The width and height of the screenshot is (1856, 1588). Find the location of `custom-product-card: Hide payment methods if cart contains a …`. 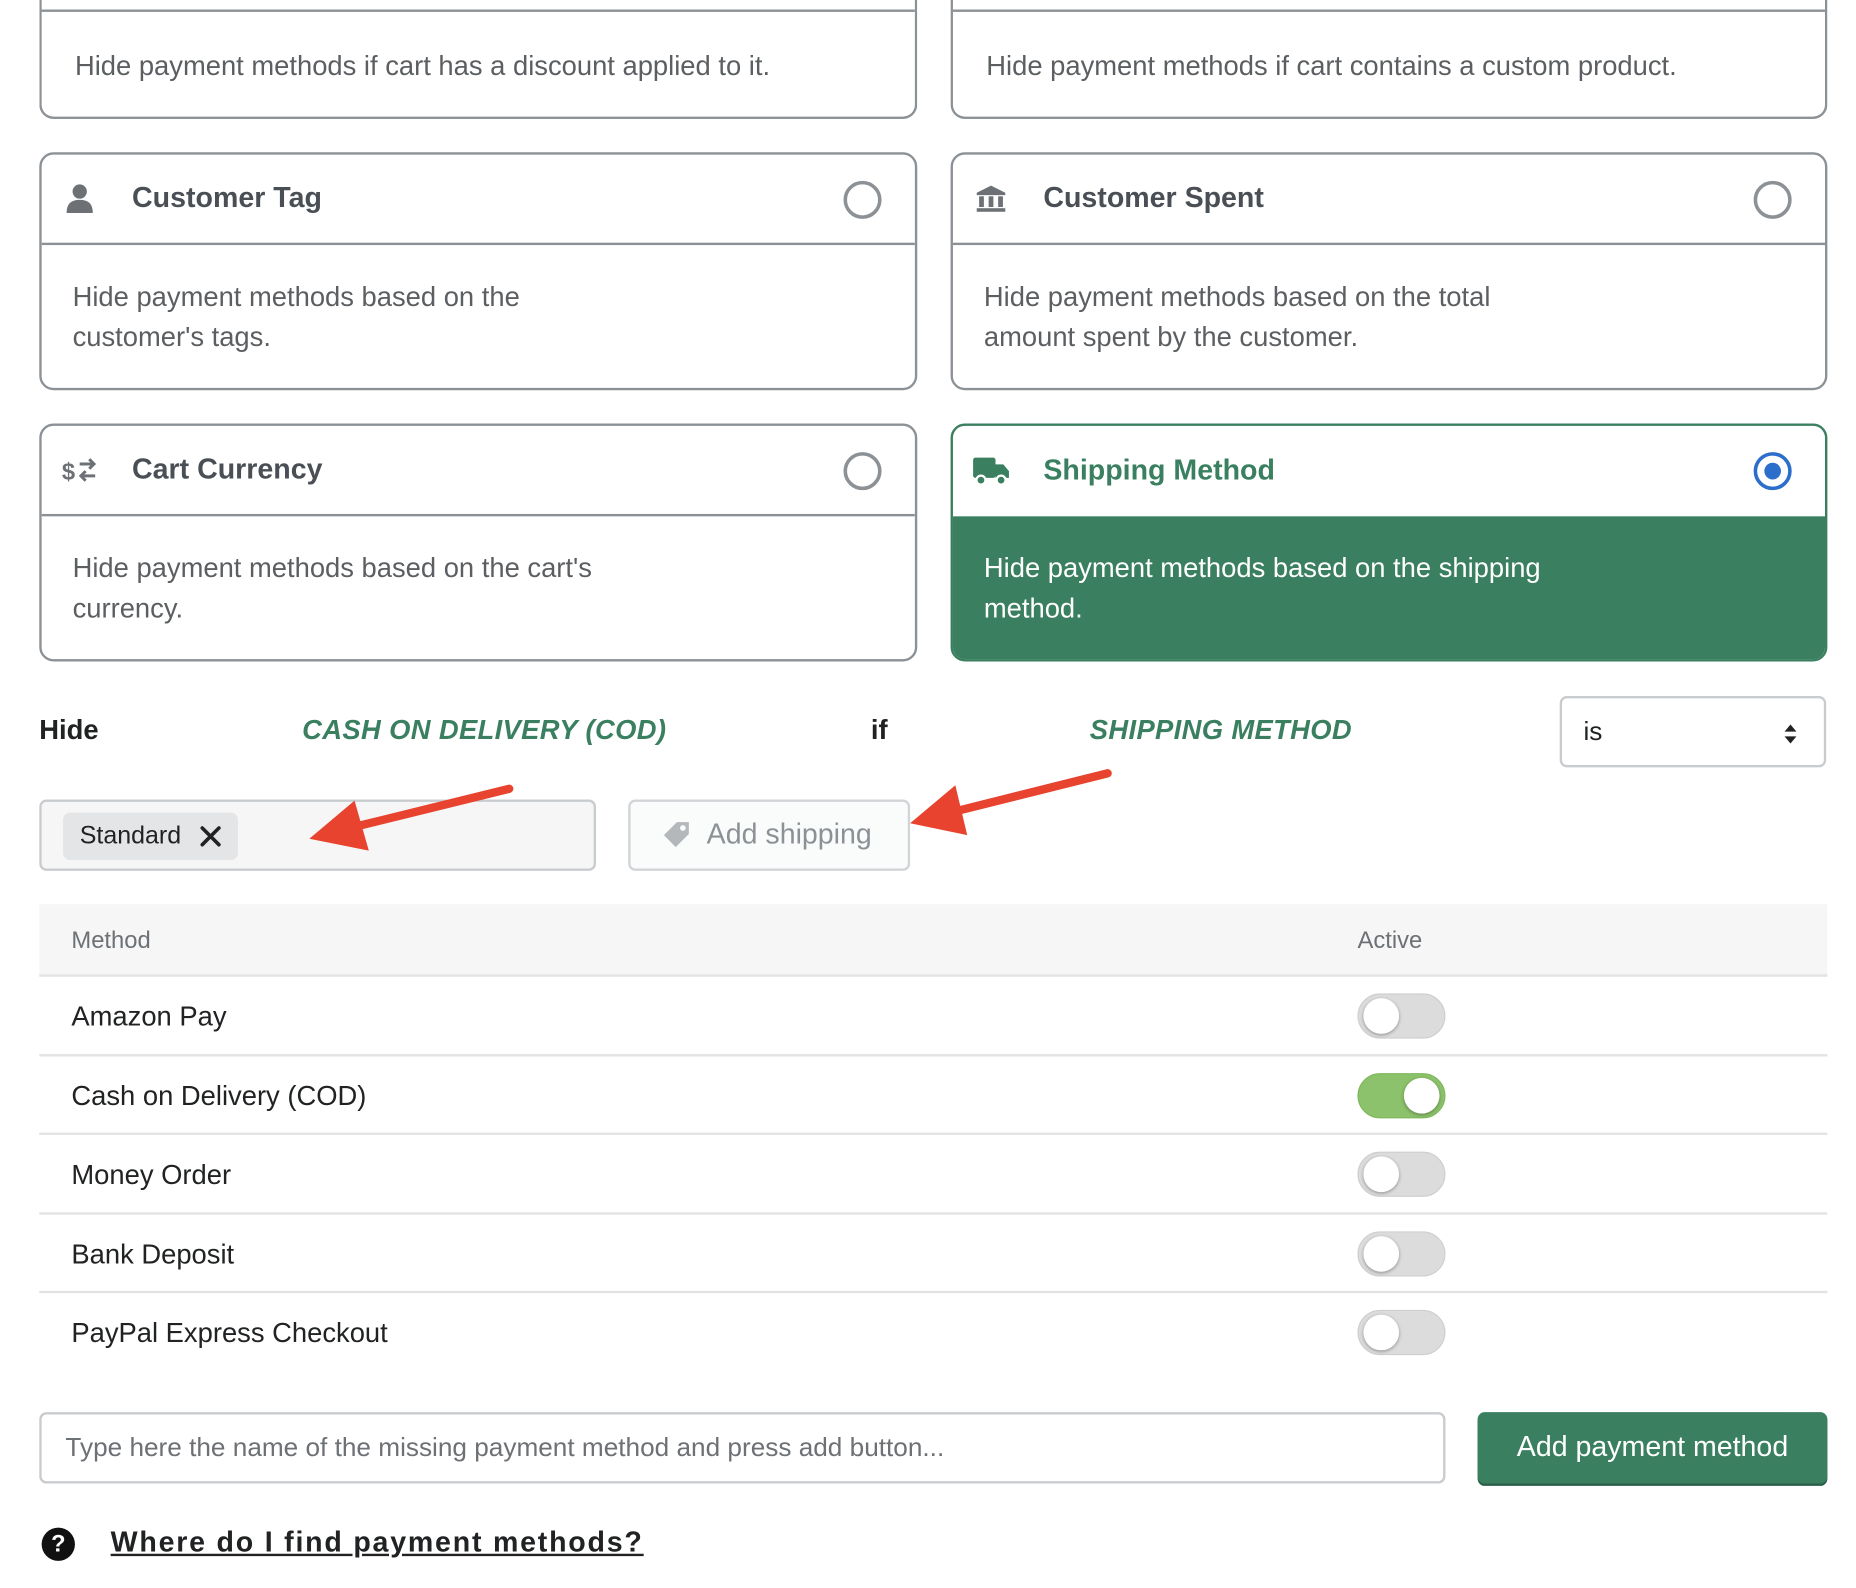

custom-product-card: Hide payment methods if cart contains a … is located at coordinates (1389, 59).